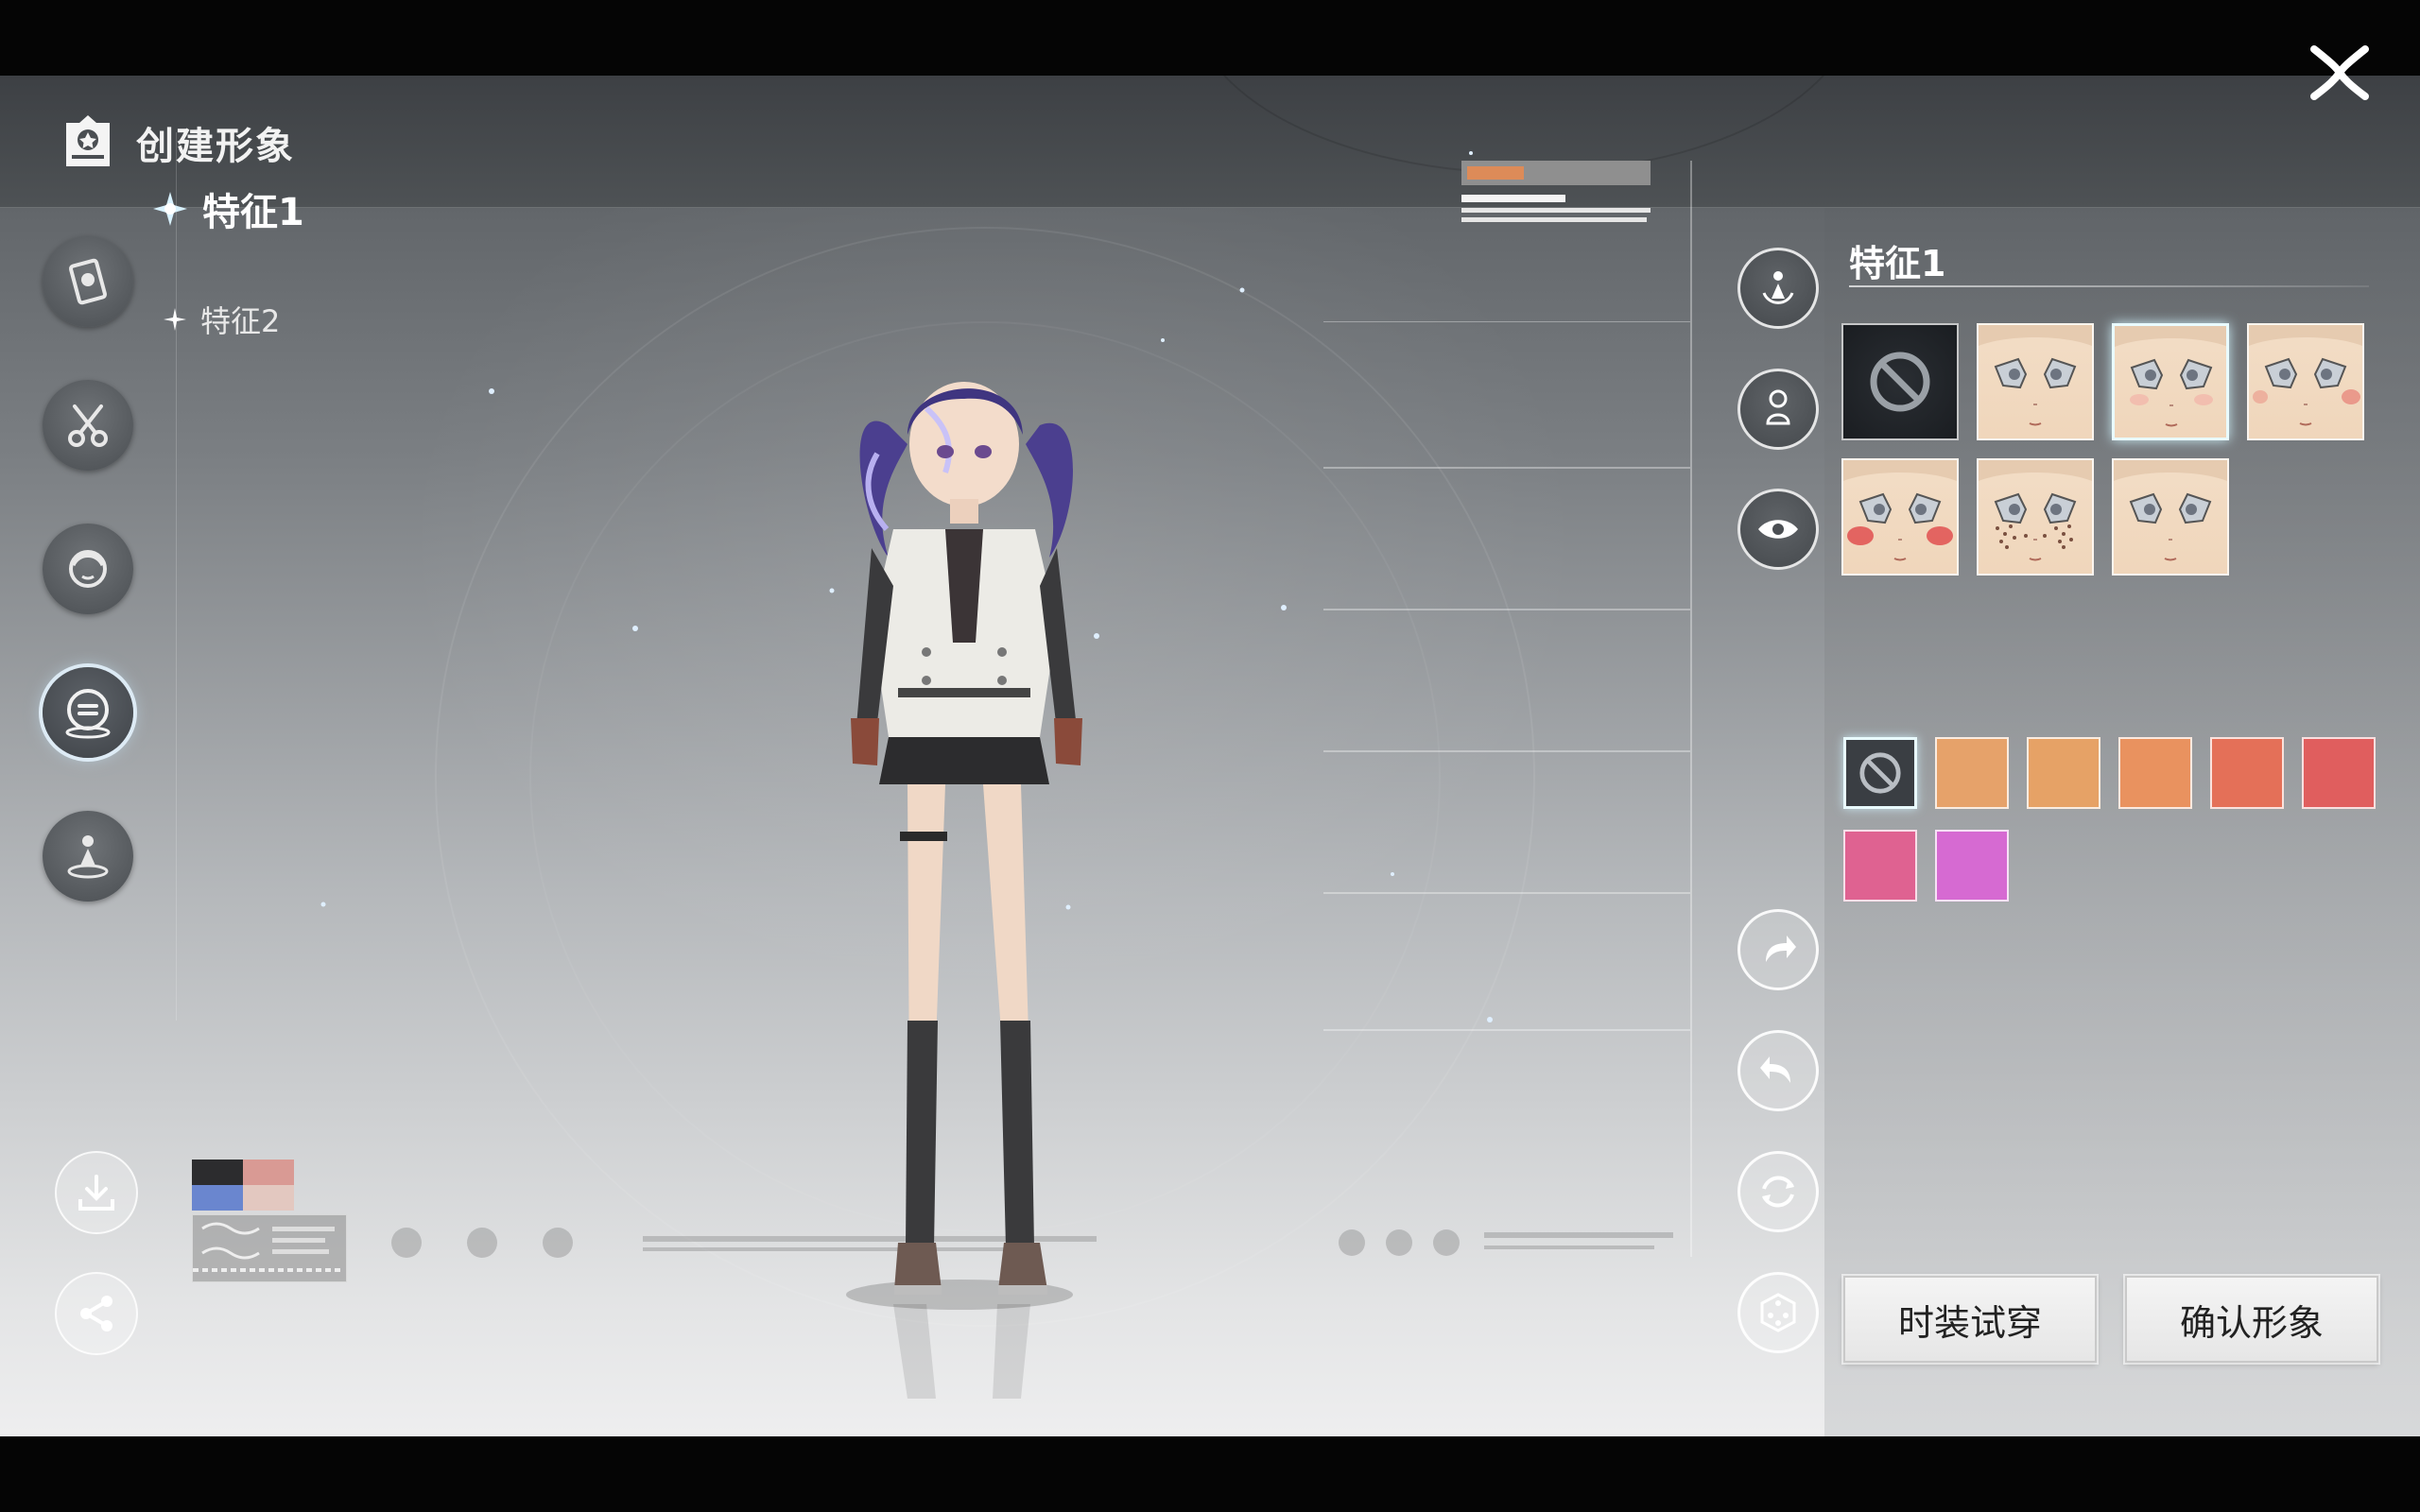  What do you see at coordinates (175, 319) in the screenshot?
I see `sparkle-icon` at bounding box center [175, 319].